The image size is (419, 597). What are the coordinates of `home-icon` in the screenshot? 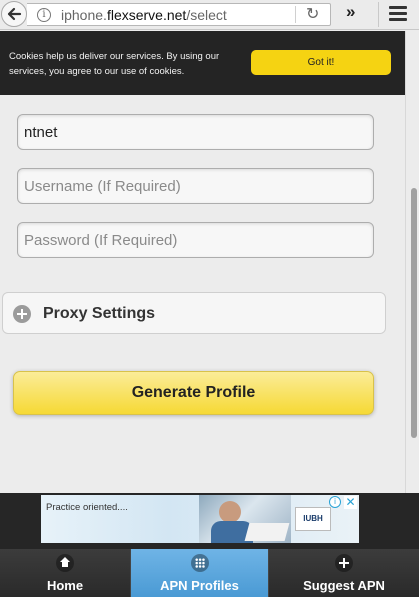 It's located at (65, 563).